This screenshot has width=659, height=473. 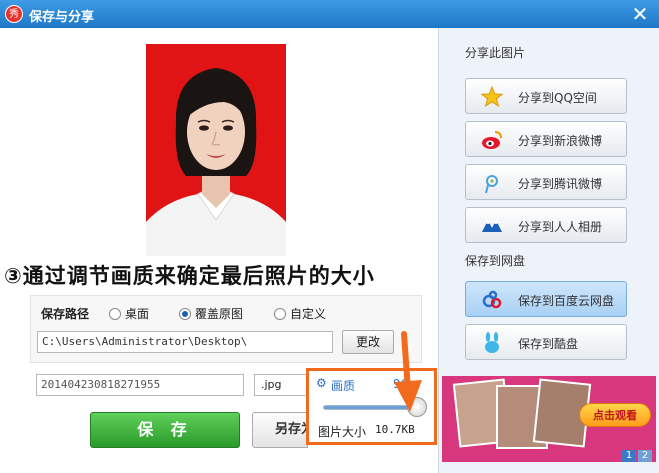 What do you see at coordinates (342, 432) in the screenshot?
I see `image-size-label: 图片大小` at bounding box center [342, 432].